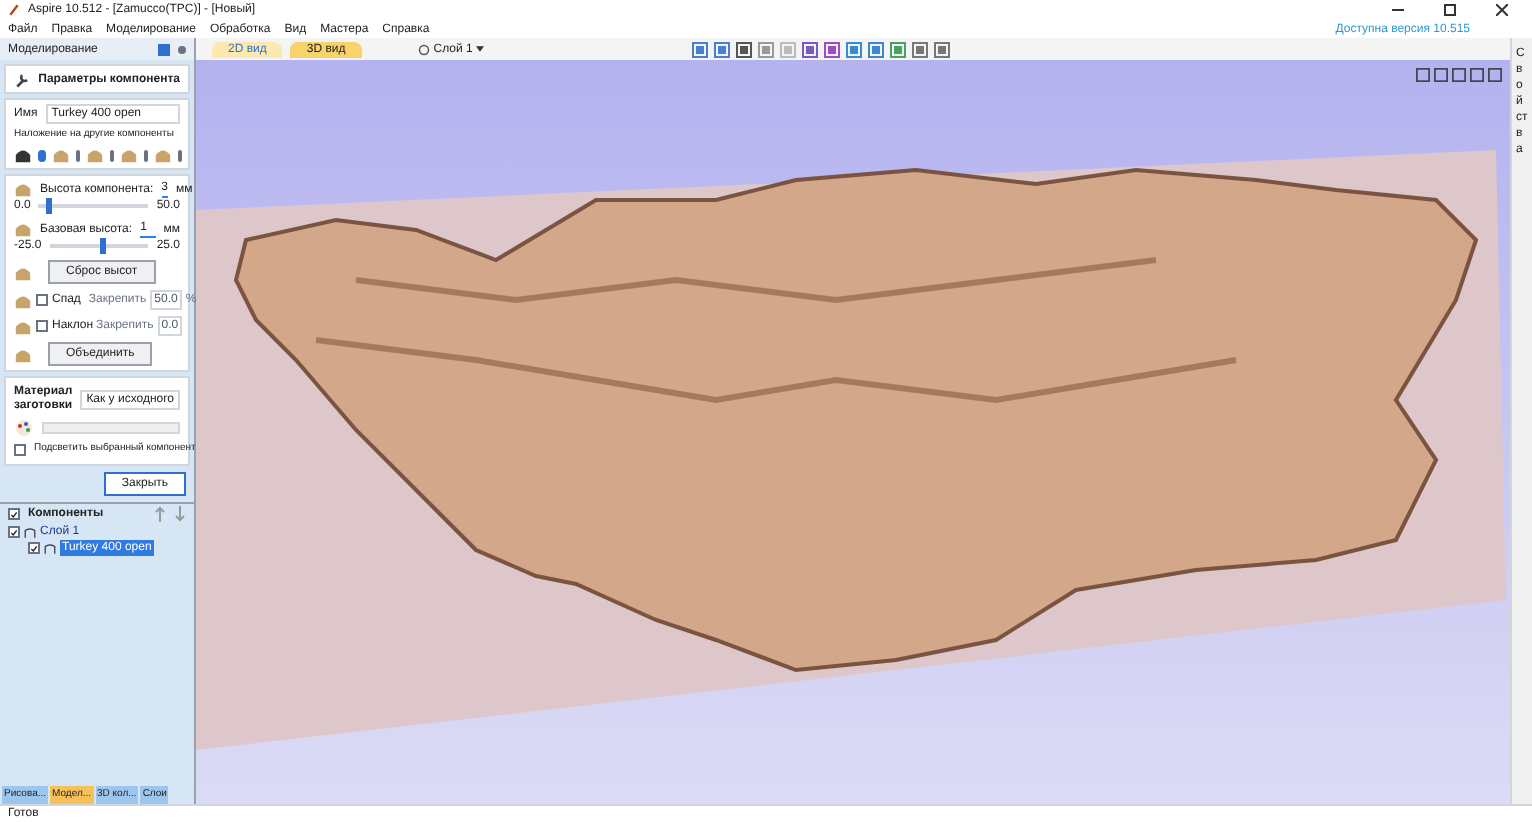  Describe the element at coordinates (42, 155) in the screenshot. I see `radio-button` at that location.